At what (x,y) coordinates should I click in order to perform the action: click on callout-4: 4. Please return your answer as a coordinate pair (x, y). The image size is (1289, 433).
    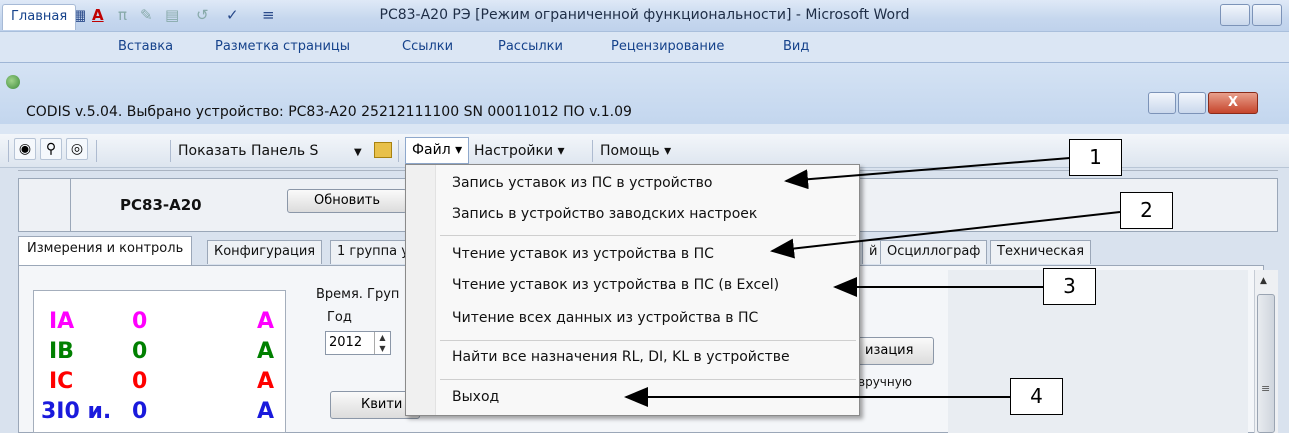
    Looking at the image, I should click on (1036, 396).